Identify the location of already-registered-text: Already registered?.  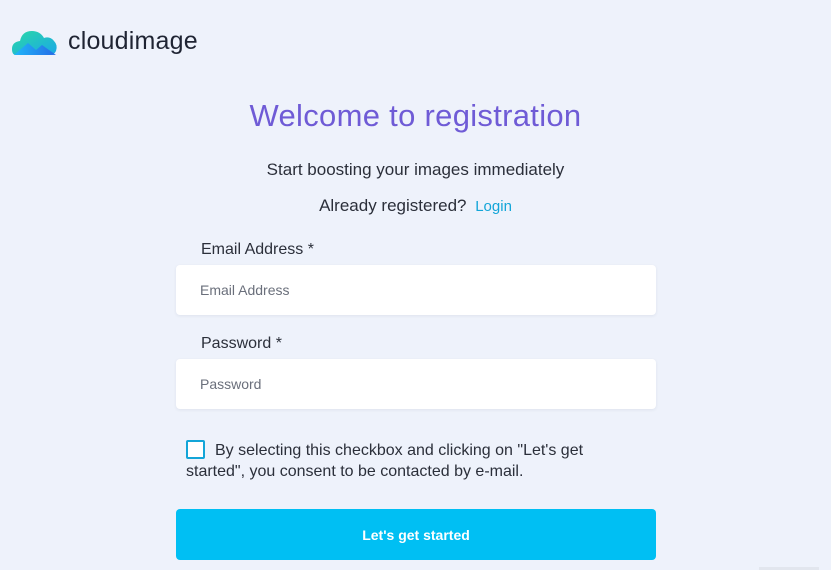
(393, 205).